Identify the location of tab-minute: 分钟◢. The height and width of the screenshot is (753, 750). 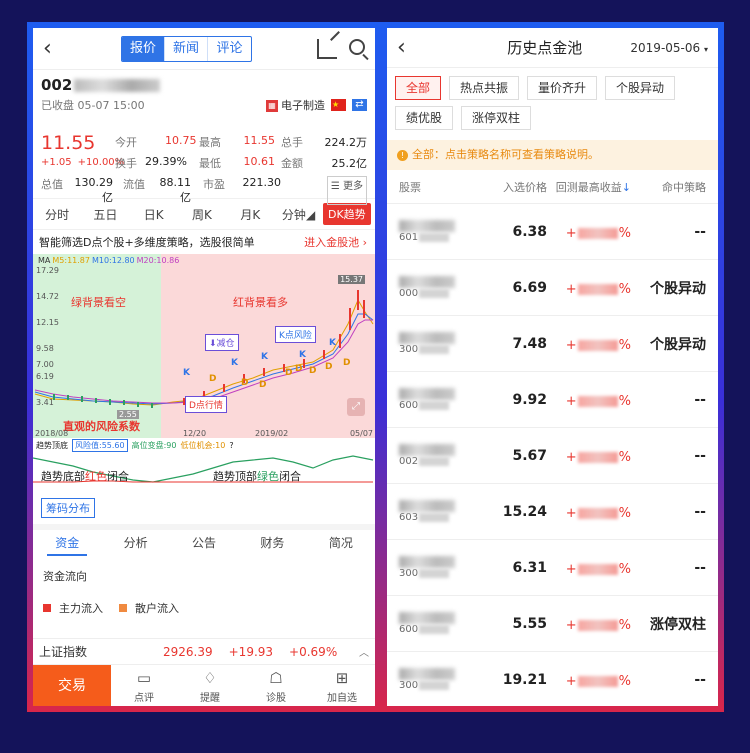
(298, 214).